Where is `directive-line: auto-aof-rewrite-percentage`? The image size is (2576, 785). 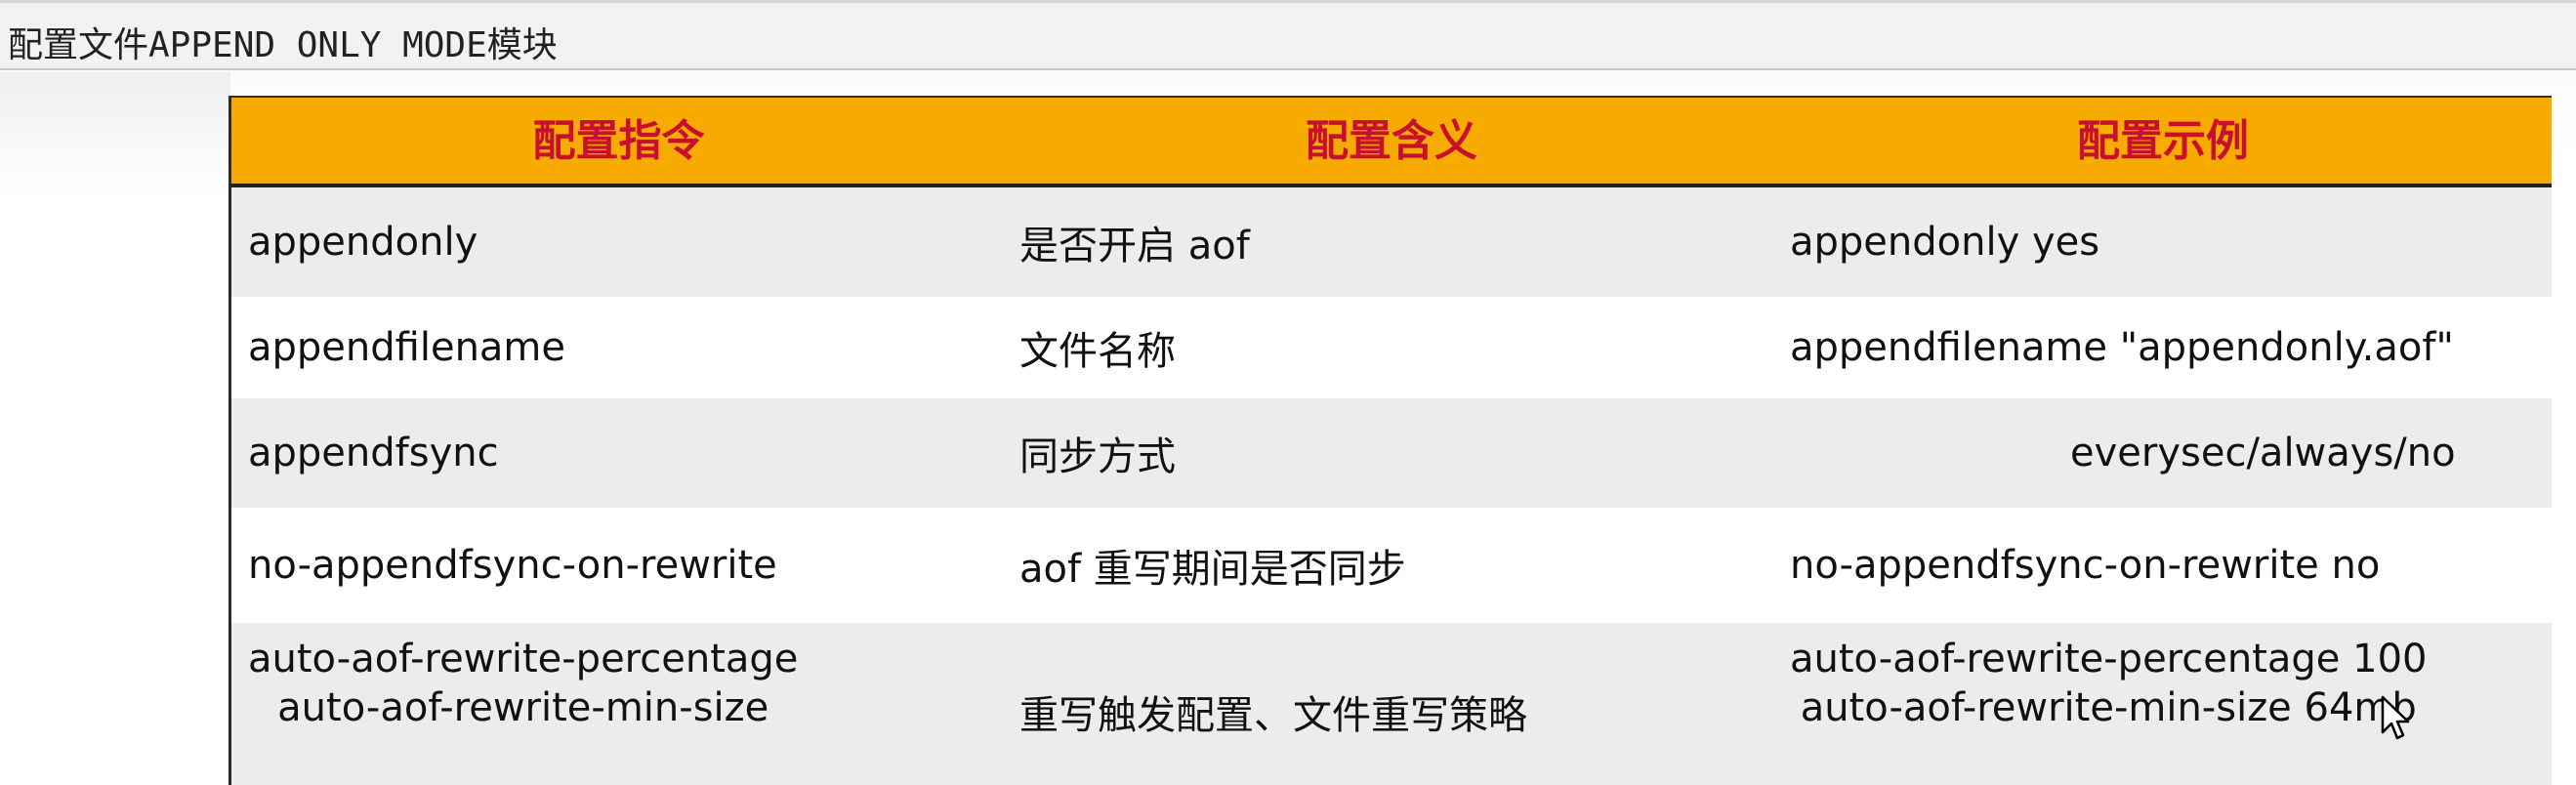 directive-line: auto-aof-rewrite-percentage is located at coordinates (523, 660).